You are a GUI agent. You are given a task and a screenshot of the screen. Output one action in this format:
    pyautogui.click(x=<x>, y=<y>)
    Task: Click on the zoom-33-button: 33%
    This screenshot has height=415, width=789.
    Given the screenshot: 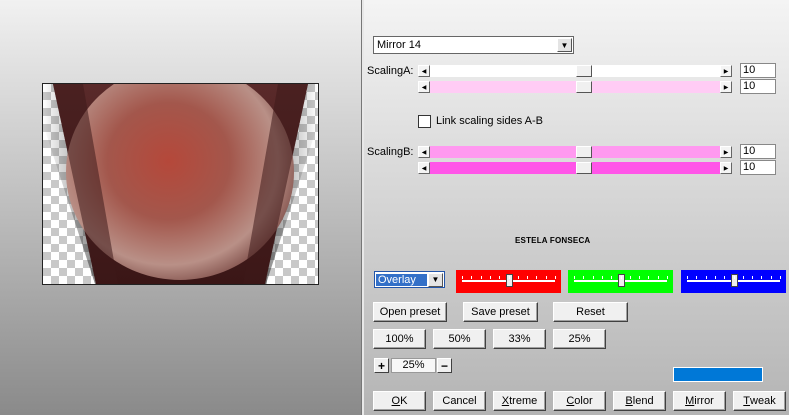 What is the action you would take?
    pyautogui.click(x=519, y=339)
    